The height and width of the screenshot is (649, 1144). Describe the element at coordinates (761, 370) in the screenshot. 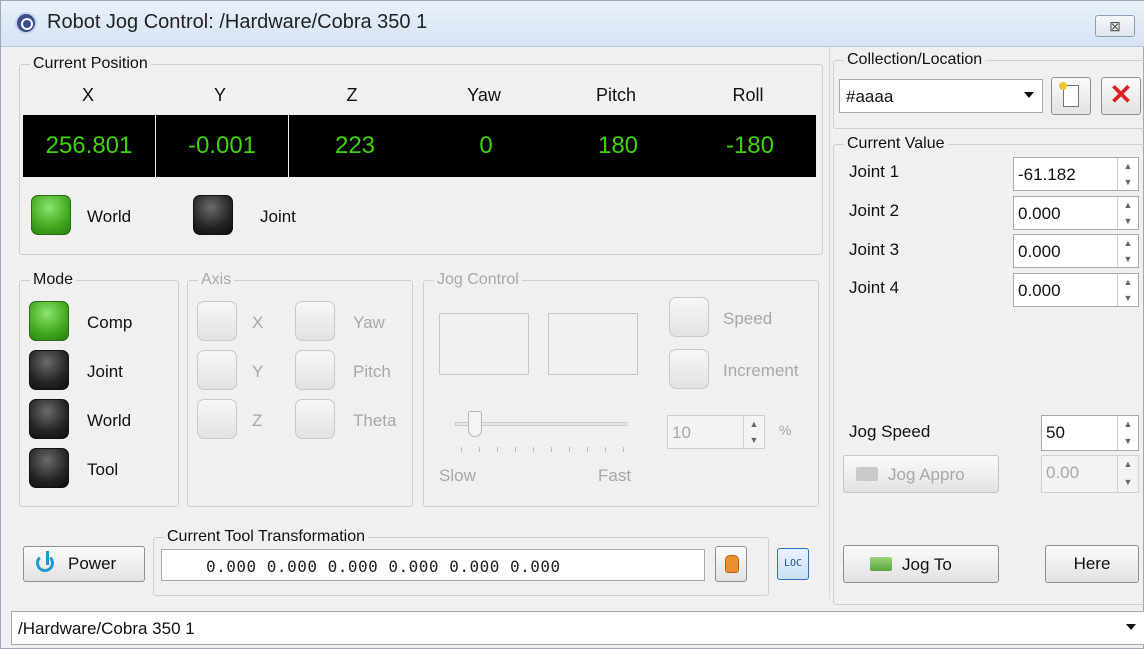

I see `increment-label: Increment` at that location.